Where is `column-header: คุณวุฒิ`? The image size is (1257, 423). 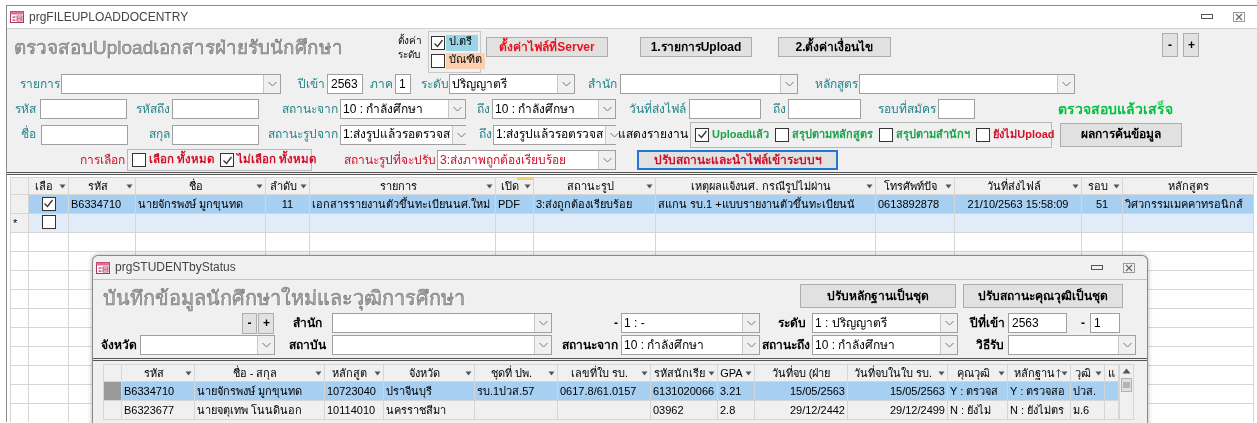
column-header: คุณวุฒิ is located at coordinates (977, 373).